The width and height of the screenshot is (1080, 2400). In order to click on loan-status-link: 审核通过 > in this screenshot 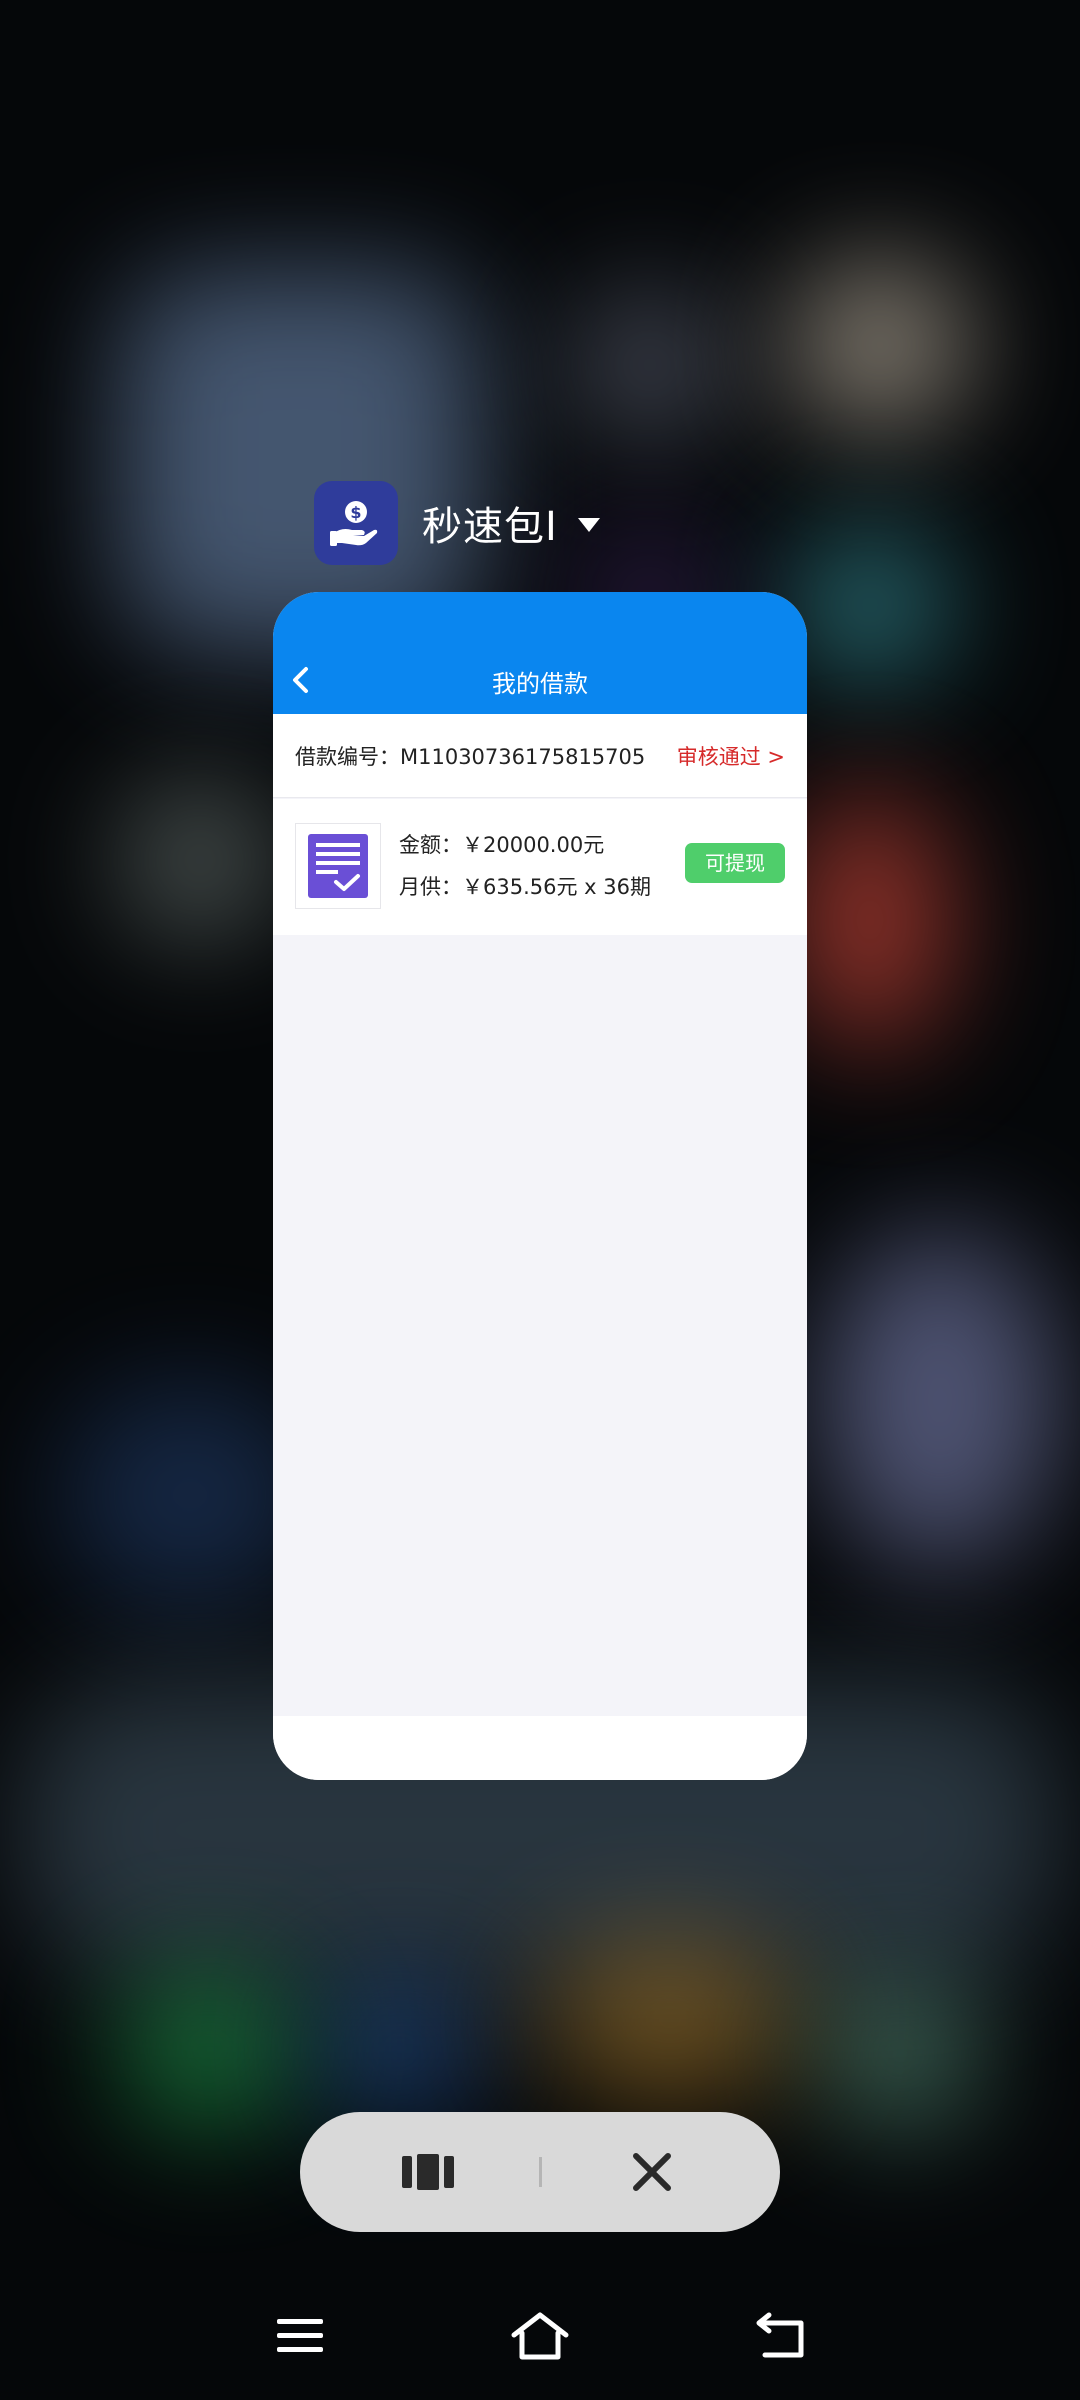, I will do `click(731, 756)`.